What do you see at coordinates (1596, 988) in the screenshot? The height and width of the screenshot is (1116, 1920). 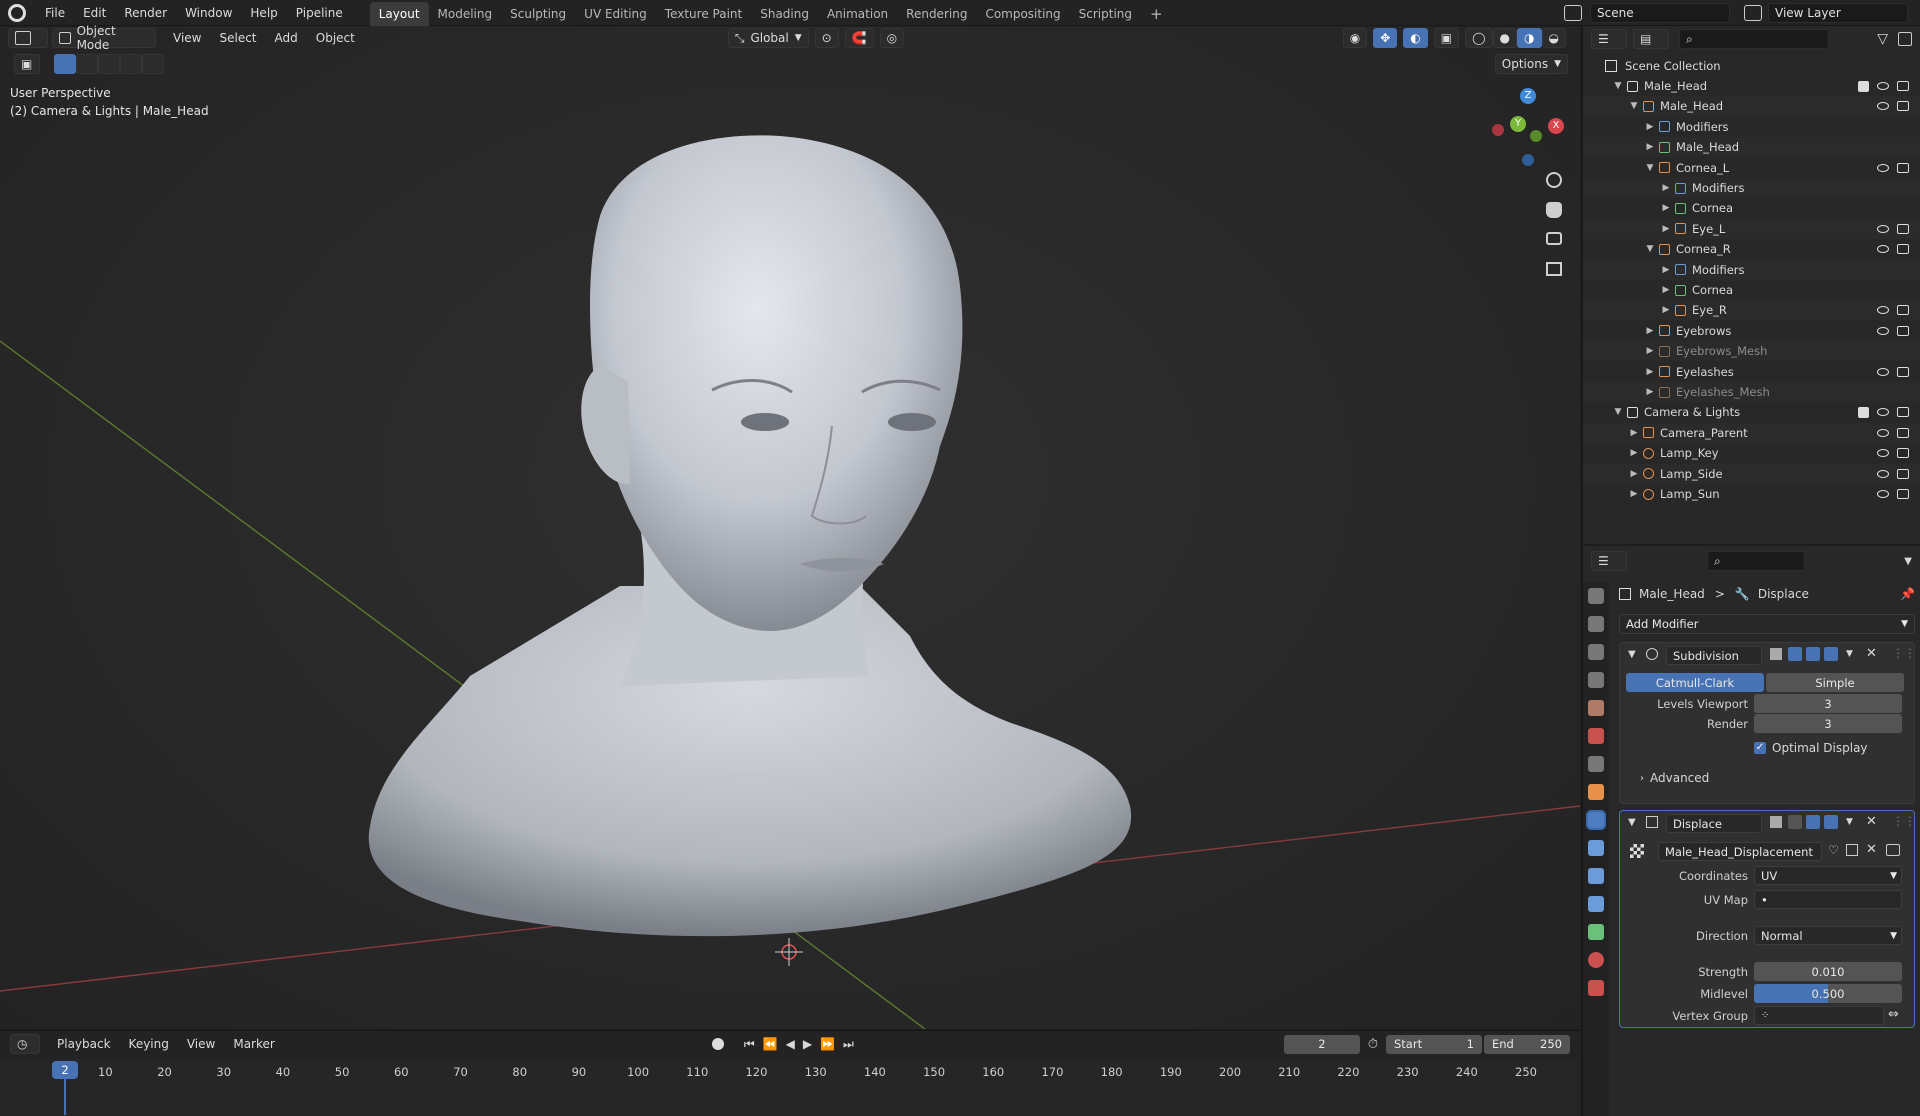 I see `texture-tab-icon` at bounding box center [1596, 988].